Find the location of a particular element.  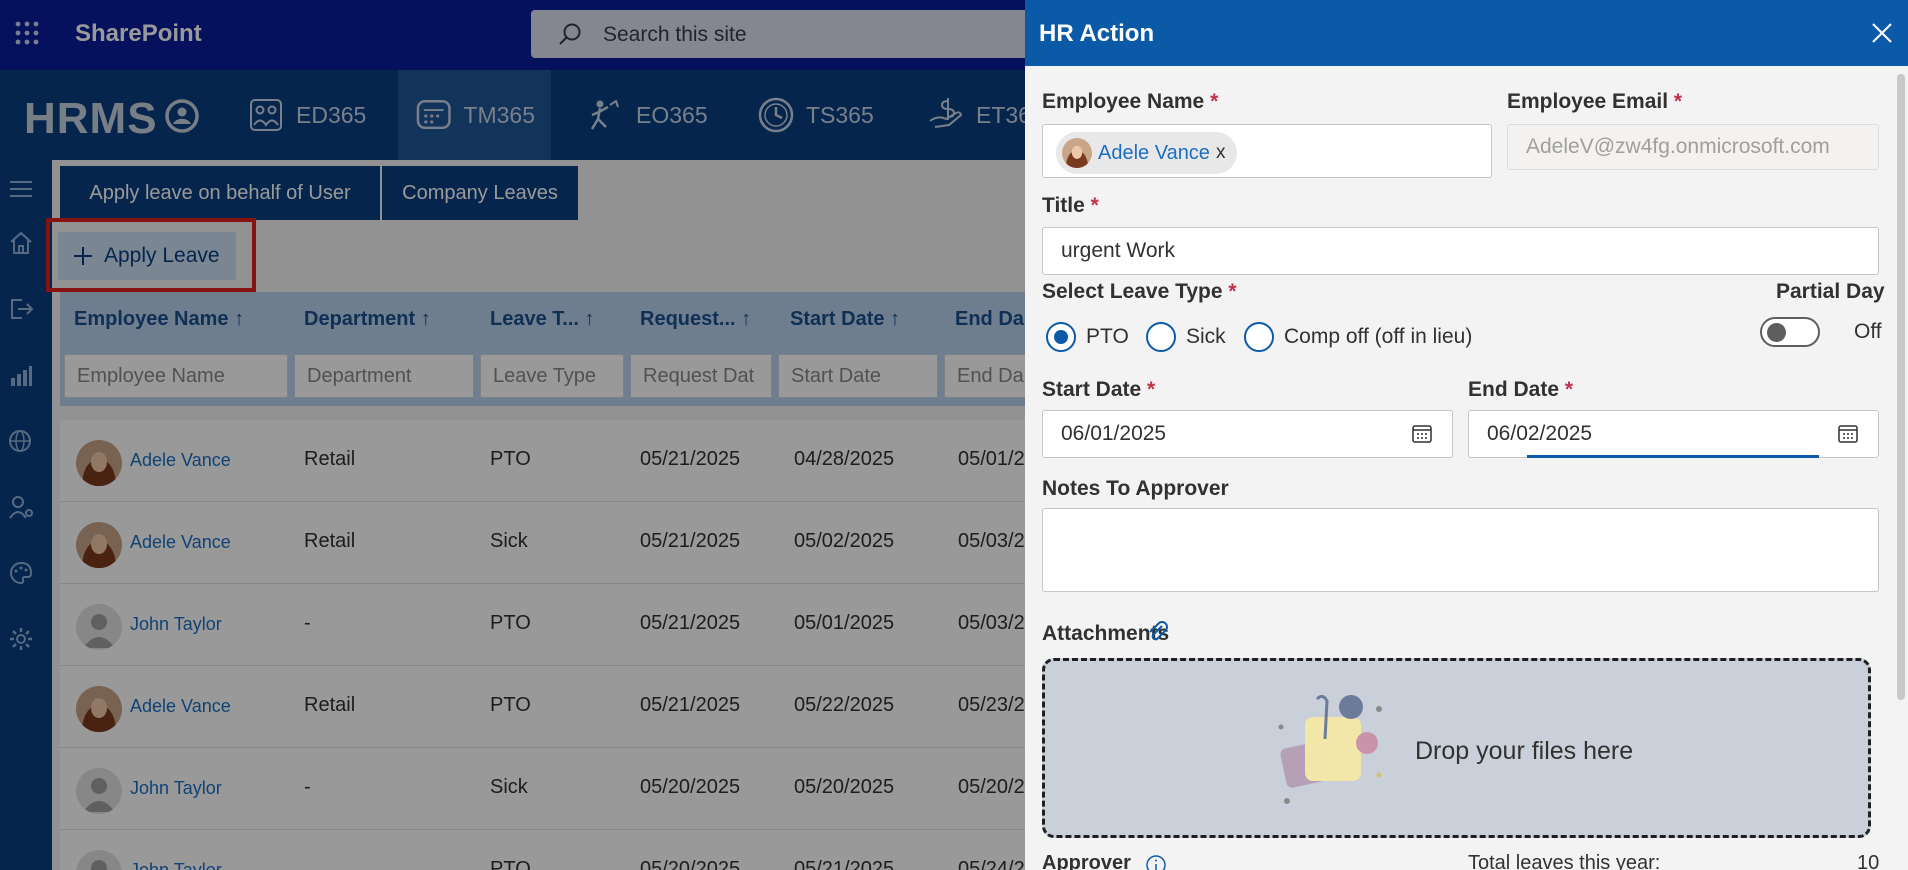

employee-chip: Adele Vance x is located at coordinates (1147, 153).